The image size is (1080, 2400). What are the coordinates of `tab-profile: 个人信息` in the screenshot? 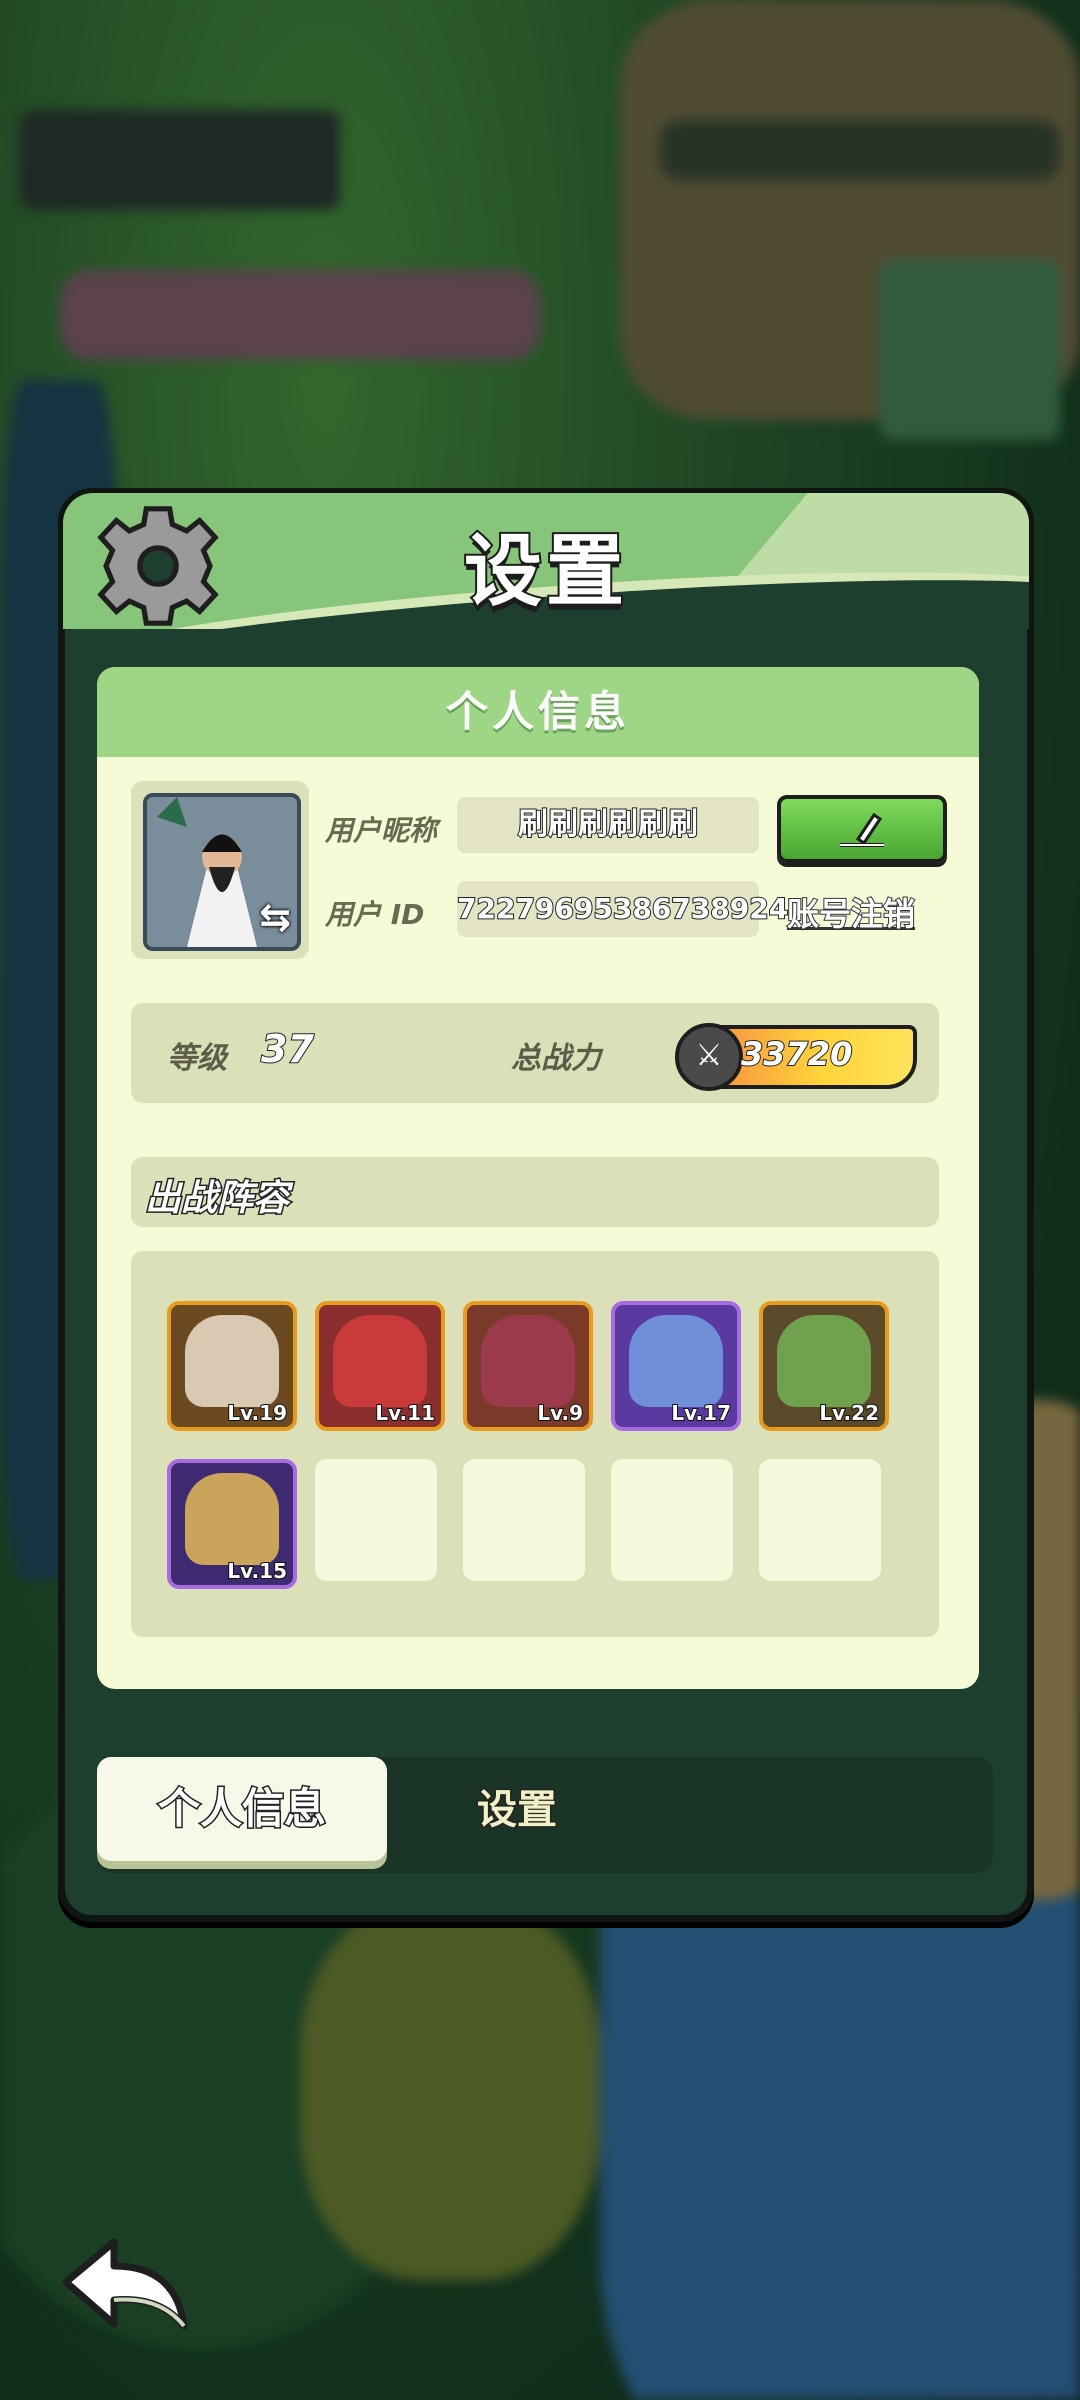 It's located at (242, 1809).